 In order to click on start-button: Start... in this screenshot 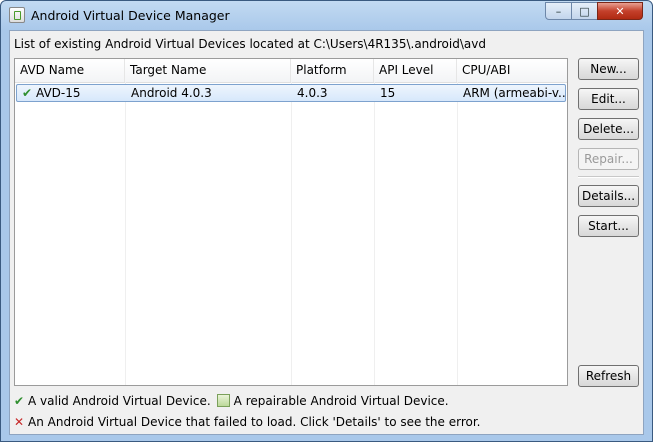, I will do `click(608, 226)`.